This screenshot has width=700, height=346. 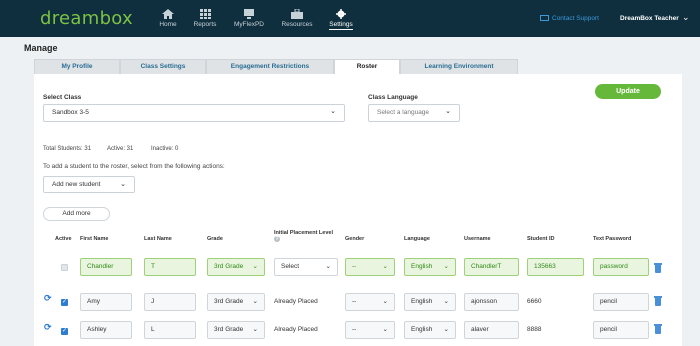 I want to click on action-dropdown: Add new student ⌄, so click(x=89, y=184).